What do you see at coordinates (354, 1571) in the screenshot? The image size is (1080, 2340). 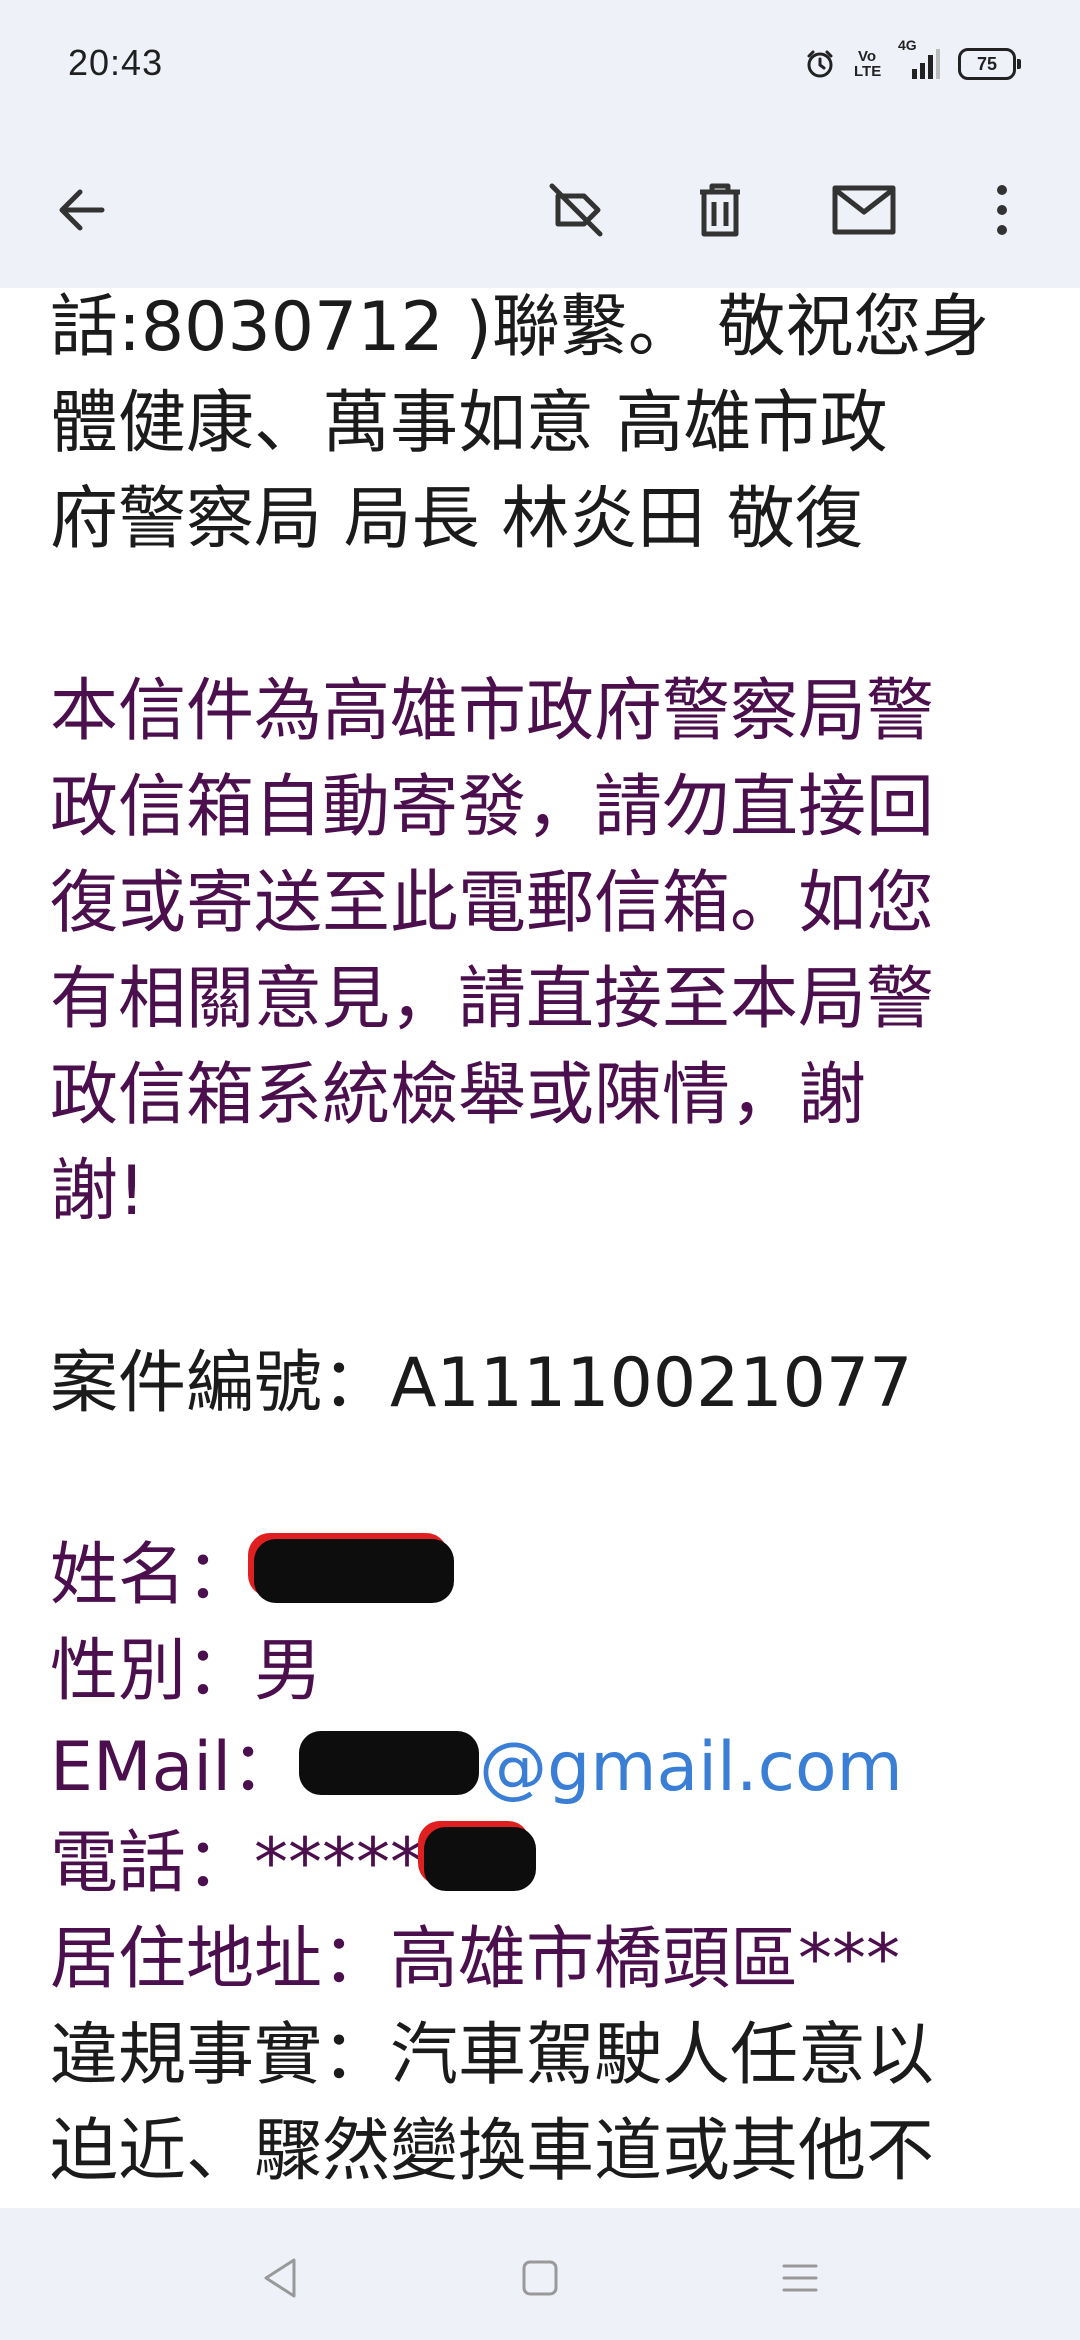 I see `redacted-name` at bounding box center [354, 1571].